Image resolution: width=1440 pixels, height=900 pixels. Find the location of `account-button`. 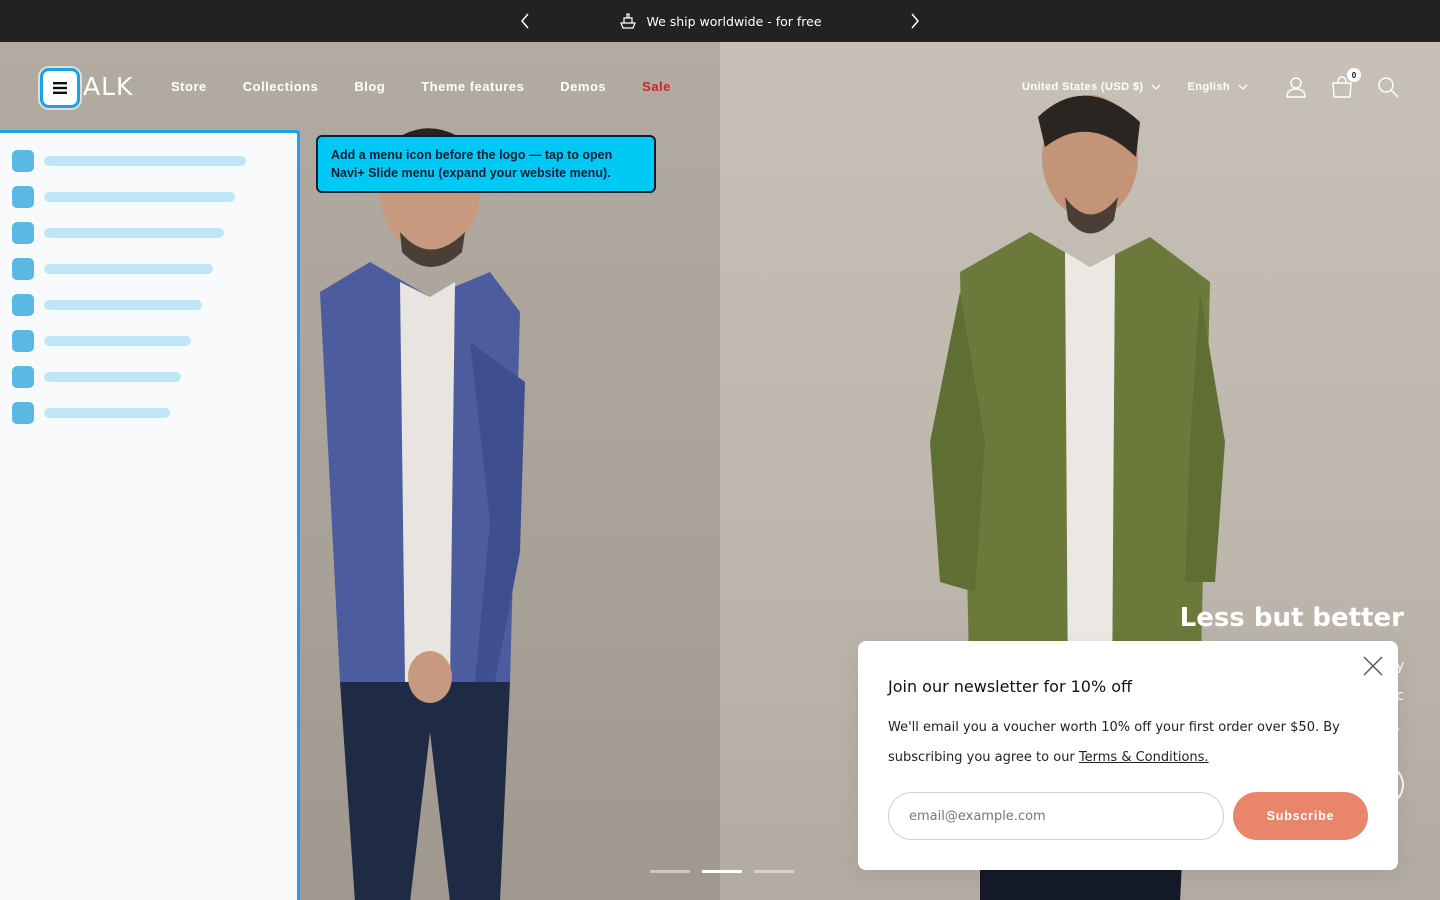

account-button is located at coordinates (1296, 87).